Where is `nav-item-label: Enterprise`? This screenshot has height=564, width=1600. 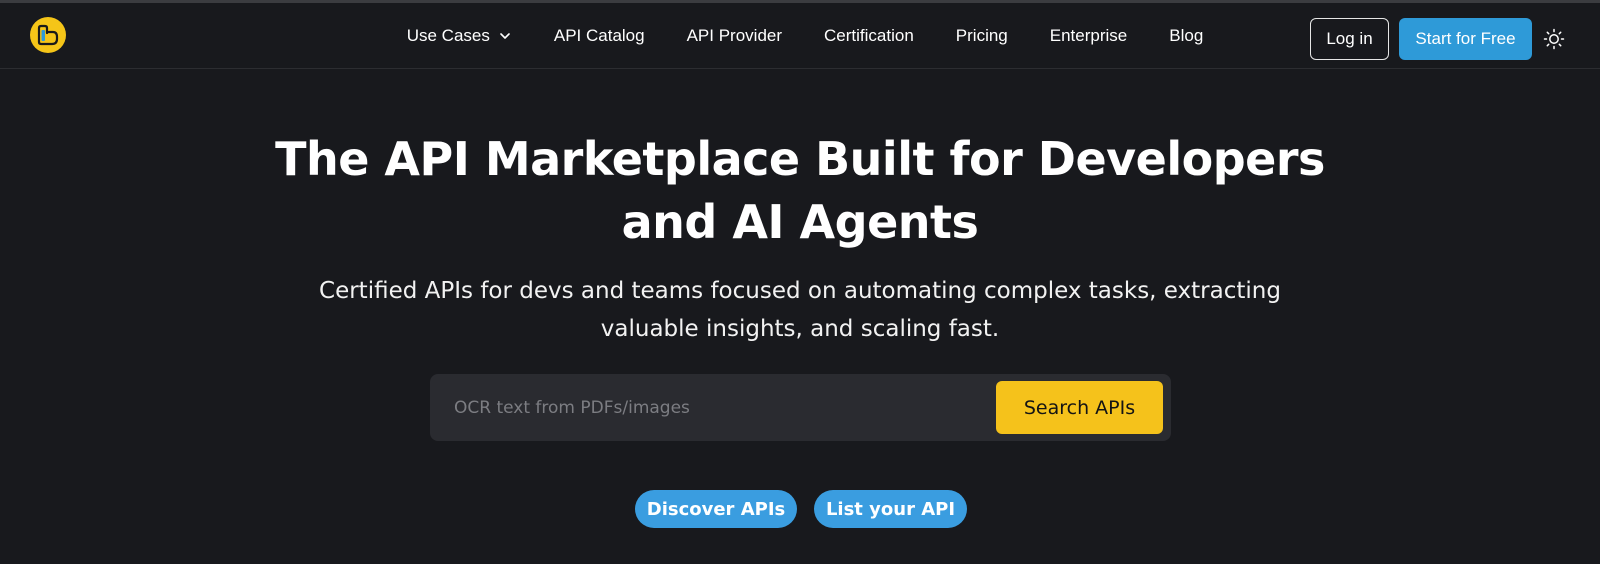 nav-item-label: Enterprise is located at coordinates (1088, 35).